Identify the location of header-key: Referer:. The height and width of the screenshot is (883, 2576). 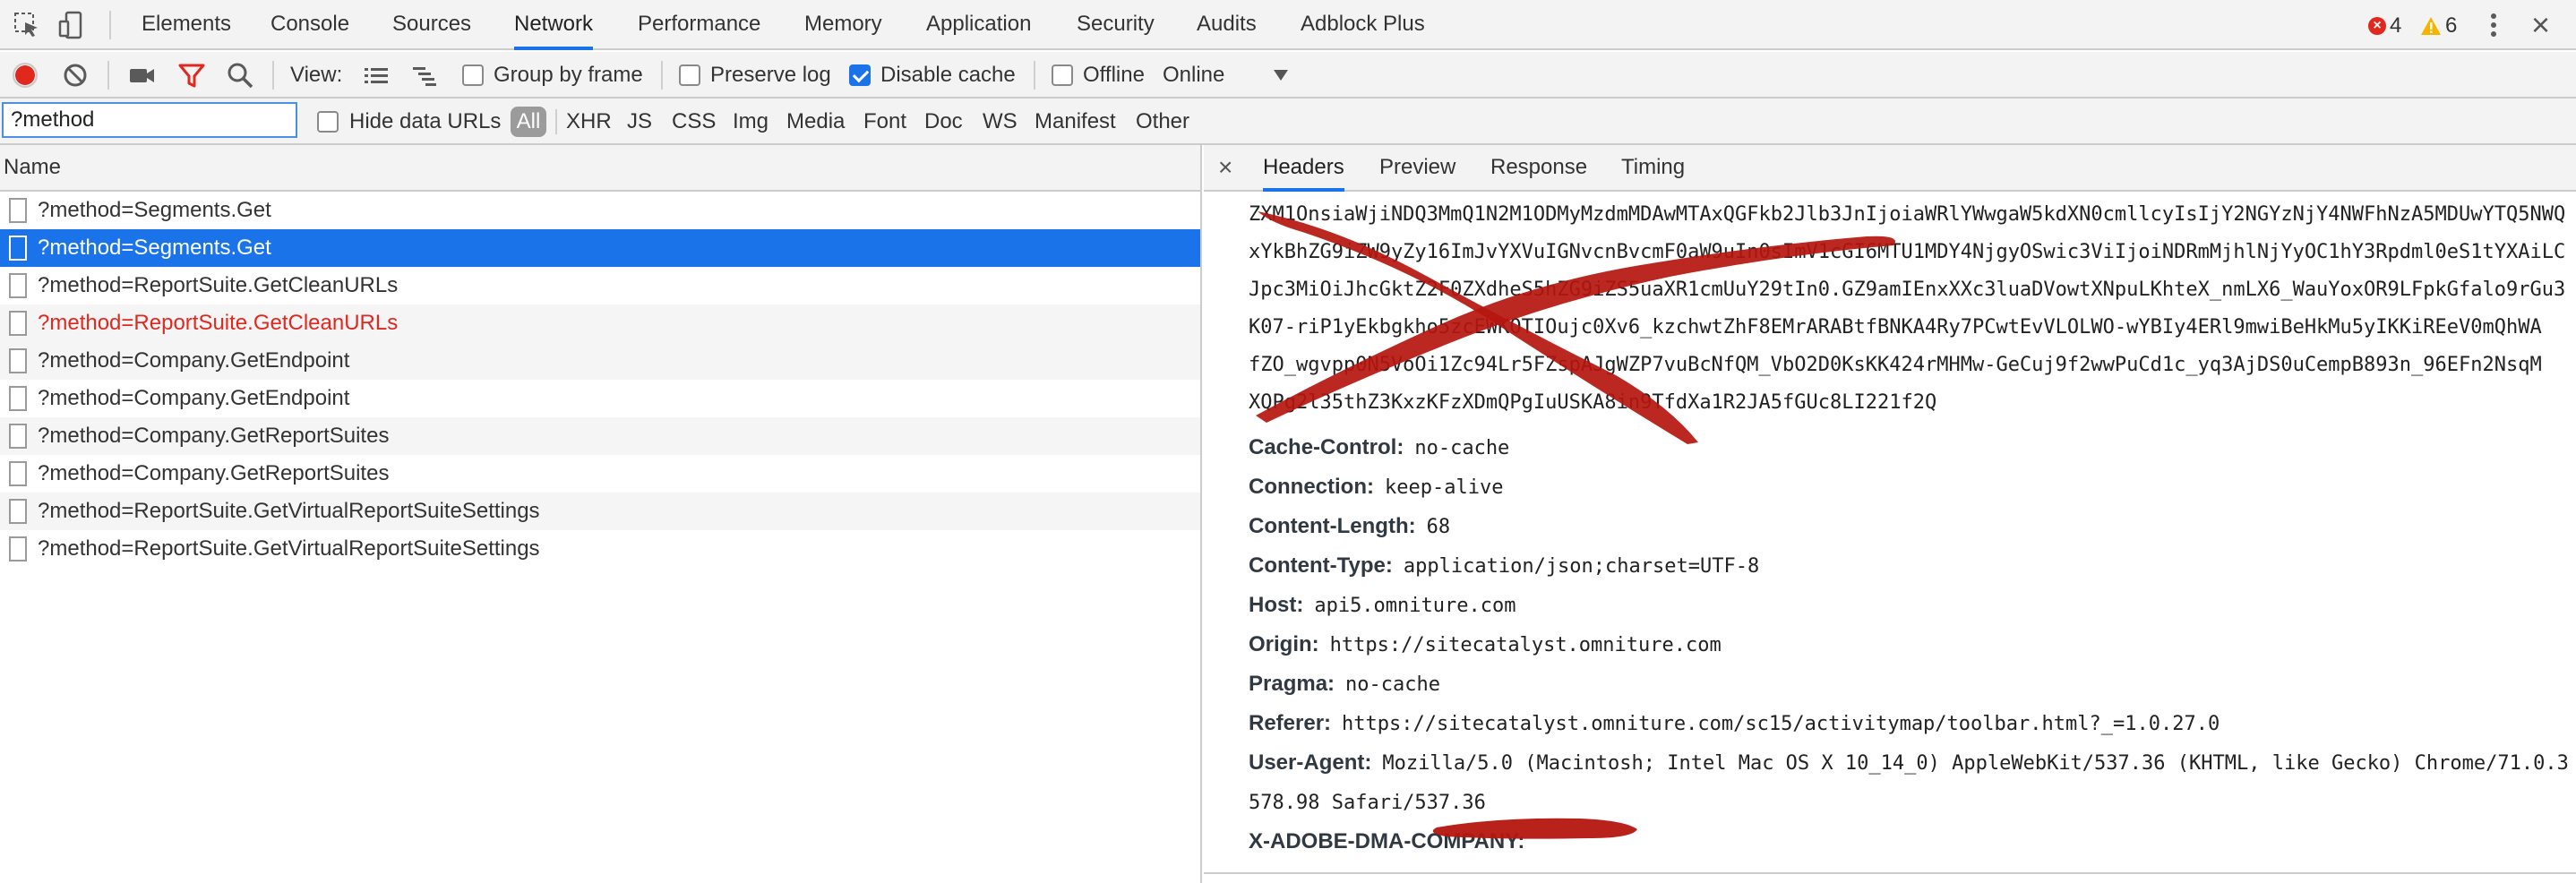
(1290, 723).